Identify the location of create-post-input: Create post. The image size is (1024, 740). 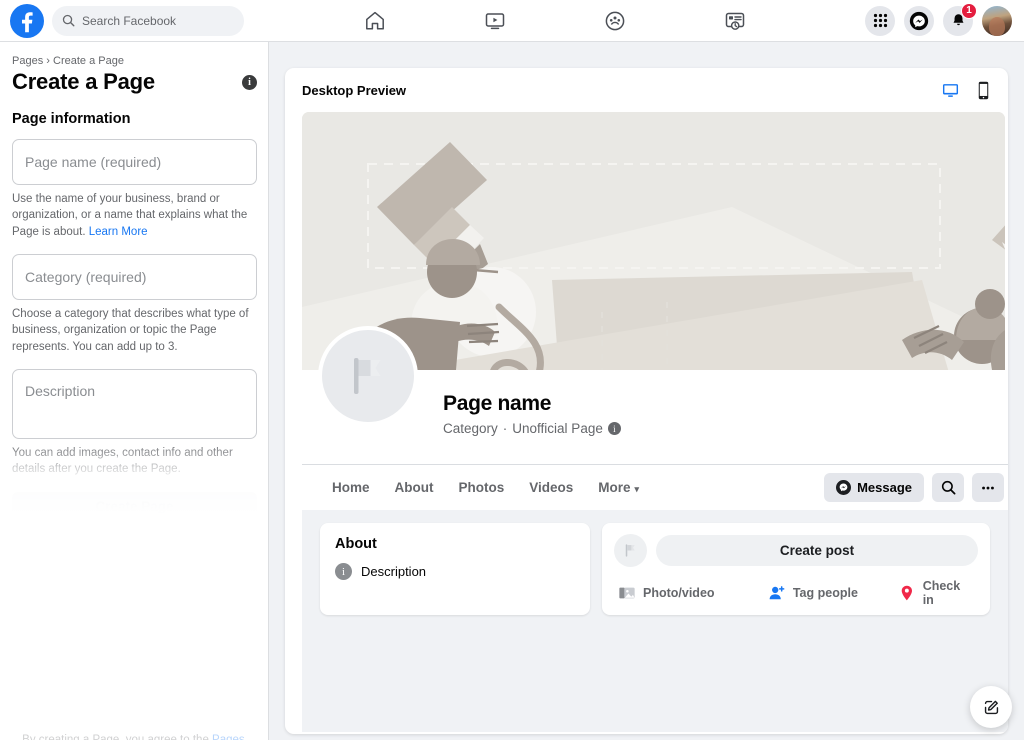
(817, 550).